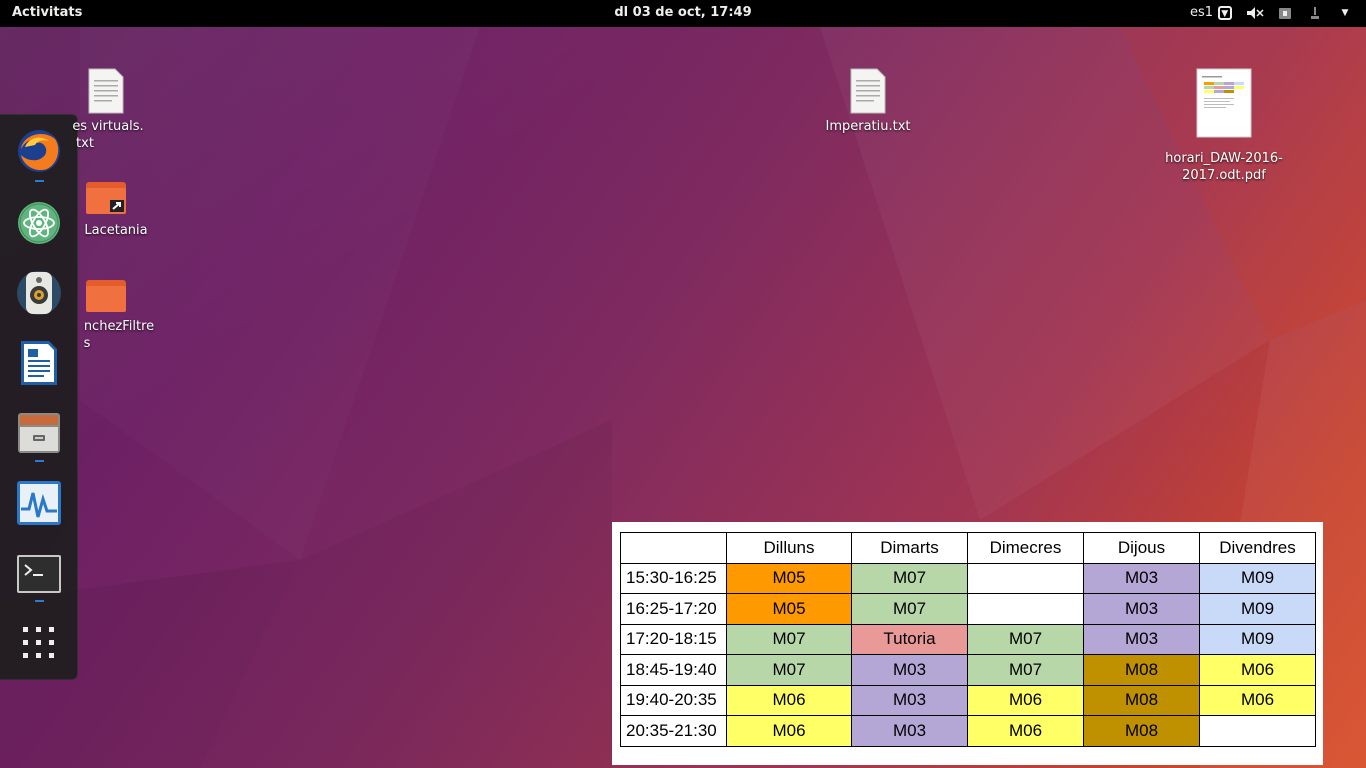 Image resolution: width=1366 pixels, height=768 pixels. I want to click on chevron-down-icon: ▼, so click(1345, 13).